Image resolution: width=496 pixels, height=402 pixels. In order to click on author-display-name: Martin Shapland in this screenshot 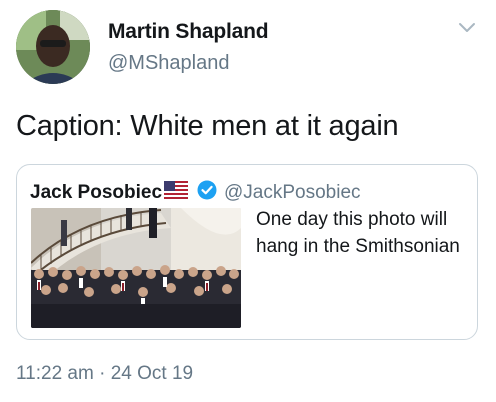, I will do `click(188, 32)`.